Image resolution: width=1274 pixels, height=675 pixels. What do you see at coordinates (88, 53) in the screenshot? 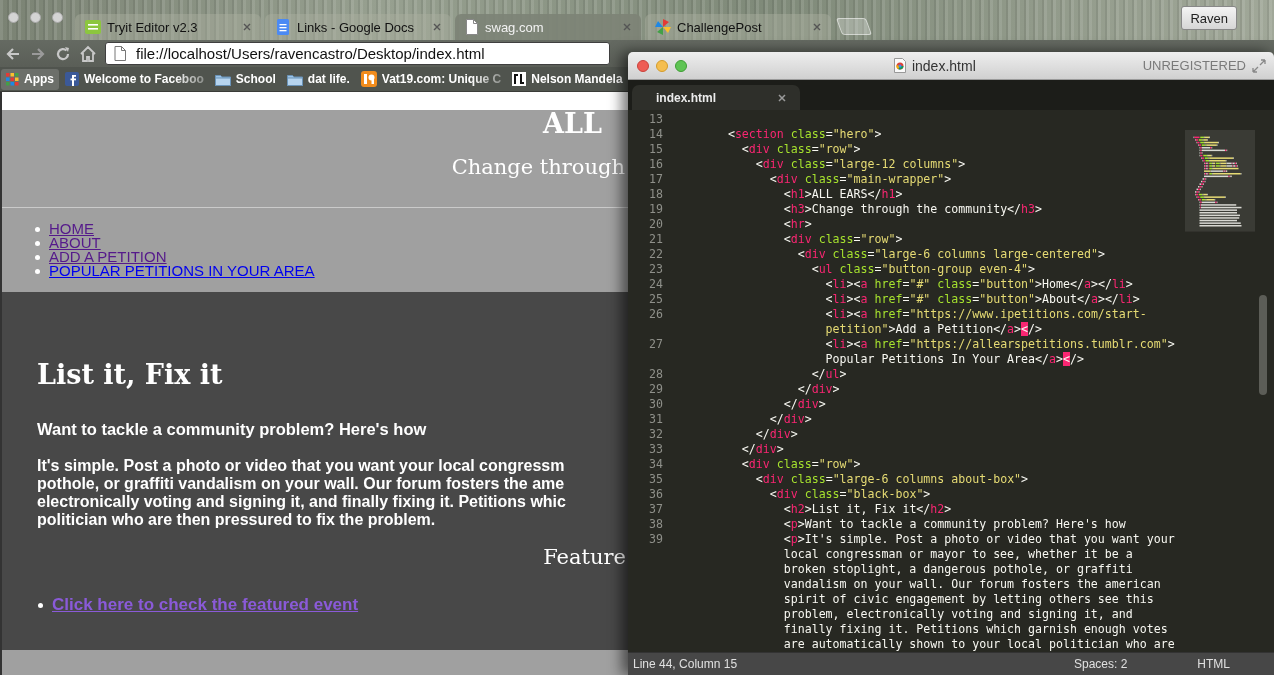
I see `home-icon` at bounding box center [88, 53].